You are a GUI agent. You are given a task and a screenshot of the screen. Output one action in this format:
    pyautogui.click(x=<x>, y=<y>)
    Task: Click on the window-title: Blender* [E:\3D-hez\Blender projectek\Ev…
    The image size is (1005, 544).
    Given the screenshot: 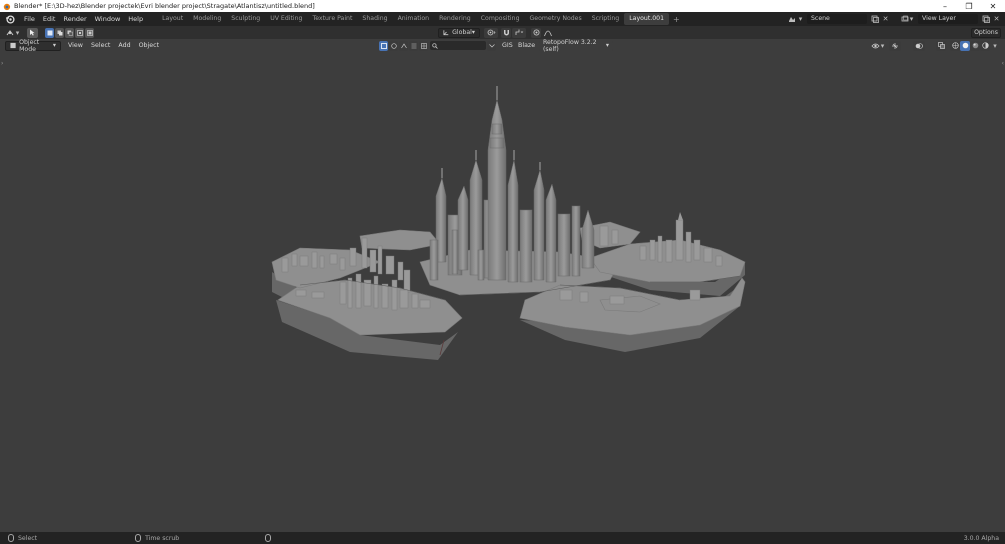 What is the action you would take?
    pyautogui.click(x=164, y=6)
    